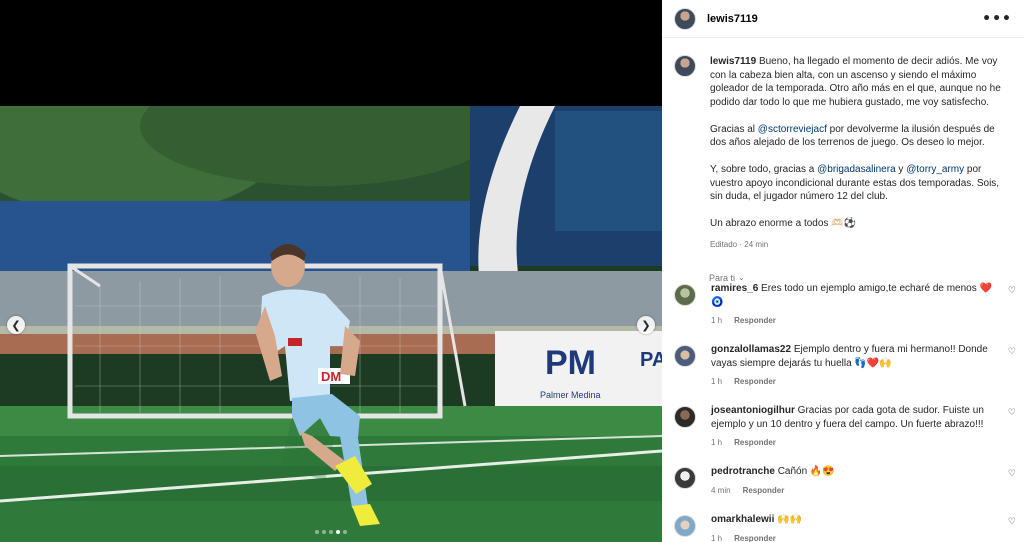 The height and width of the screenshot is (542, 1024). I want to click on comment-item: pedrotranche Cañón 🔥😍 4 min Responder ♡, so click(843, 481).